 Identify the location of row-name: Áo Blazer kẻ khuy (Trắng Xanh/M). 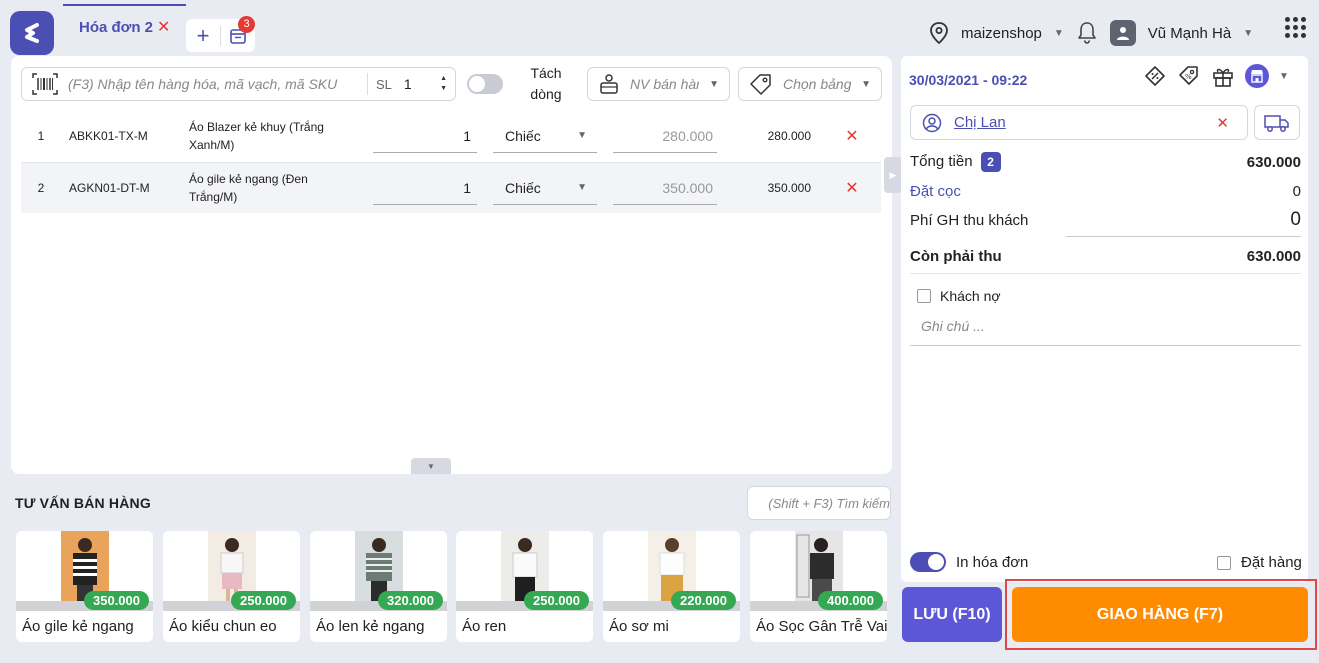
(256, 136).